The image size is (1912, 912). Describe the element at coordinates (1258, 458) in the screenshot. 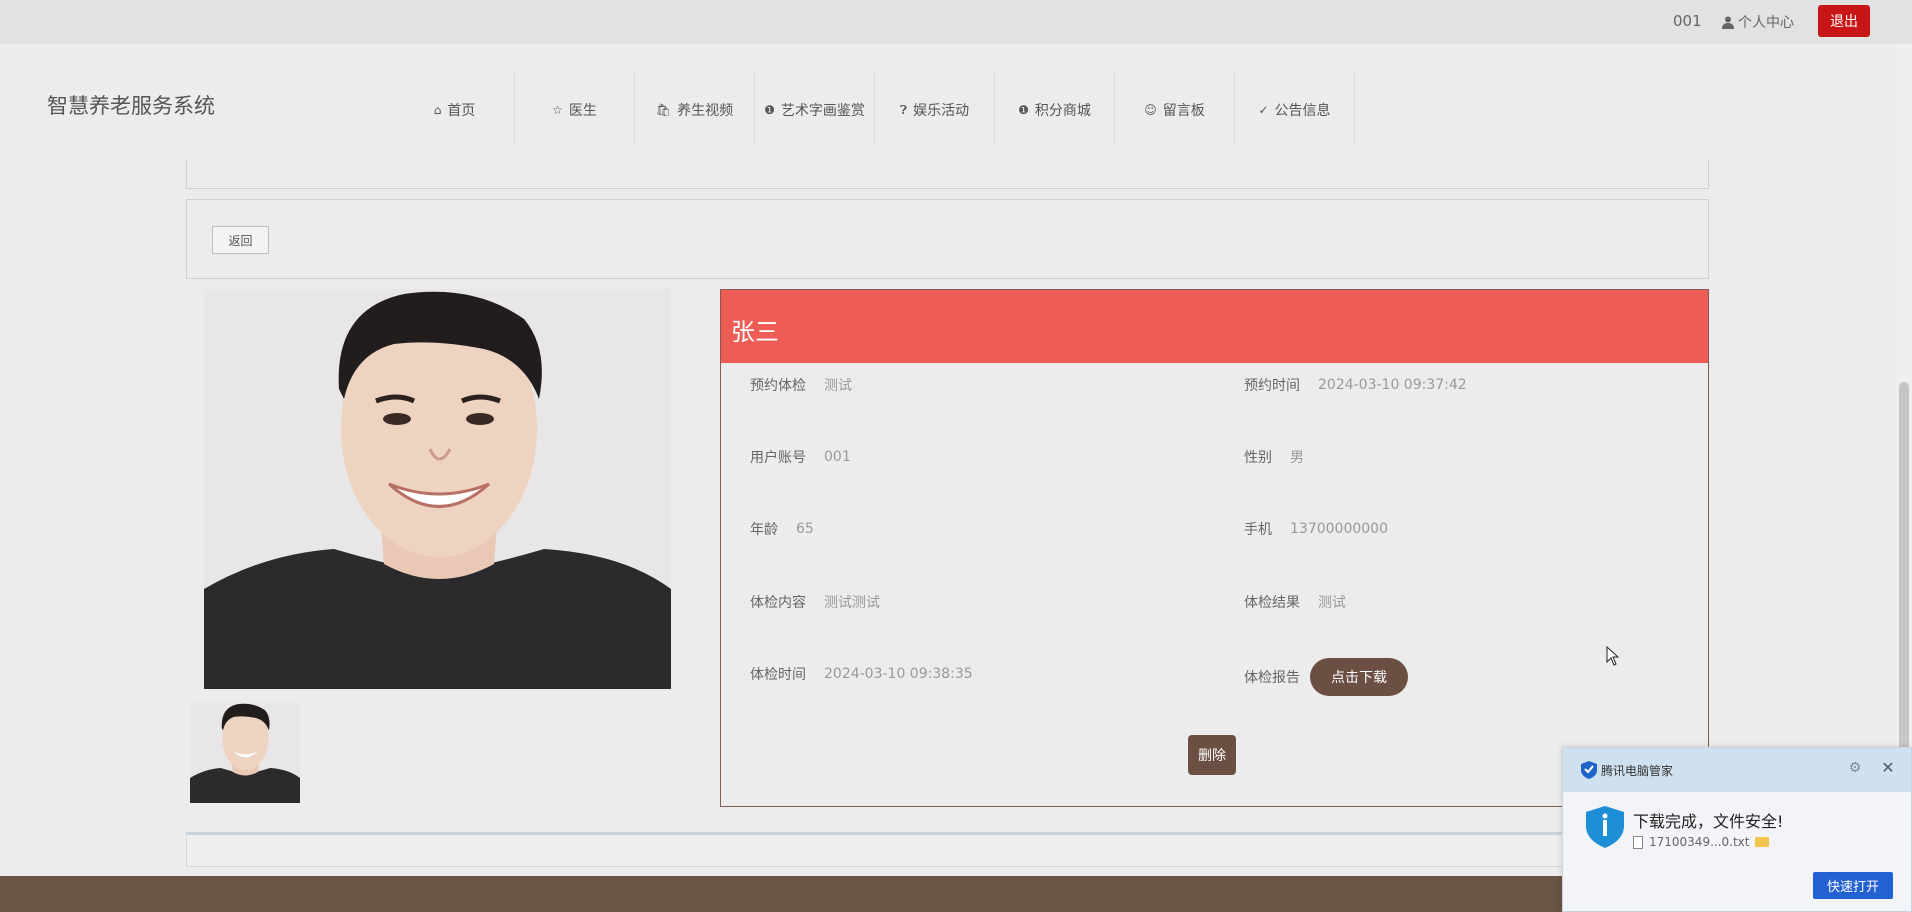

I see `field-label: 性别` at that location.